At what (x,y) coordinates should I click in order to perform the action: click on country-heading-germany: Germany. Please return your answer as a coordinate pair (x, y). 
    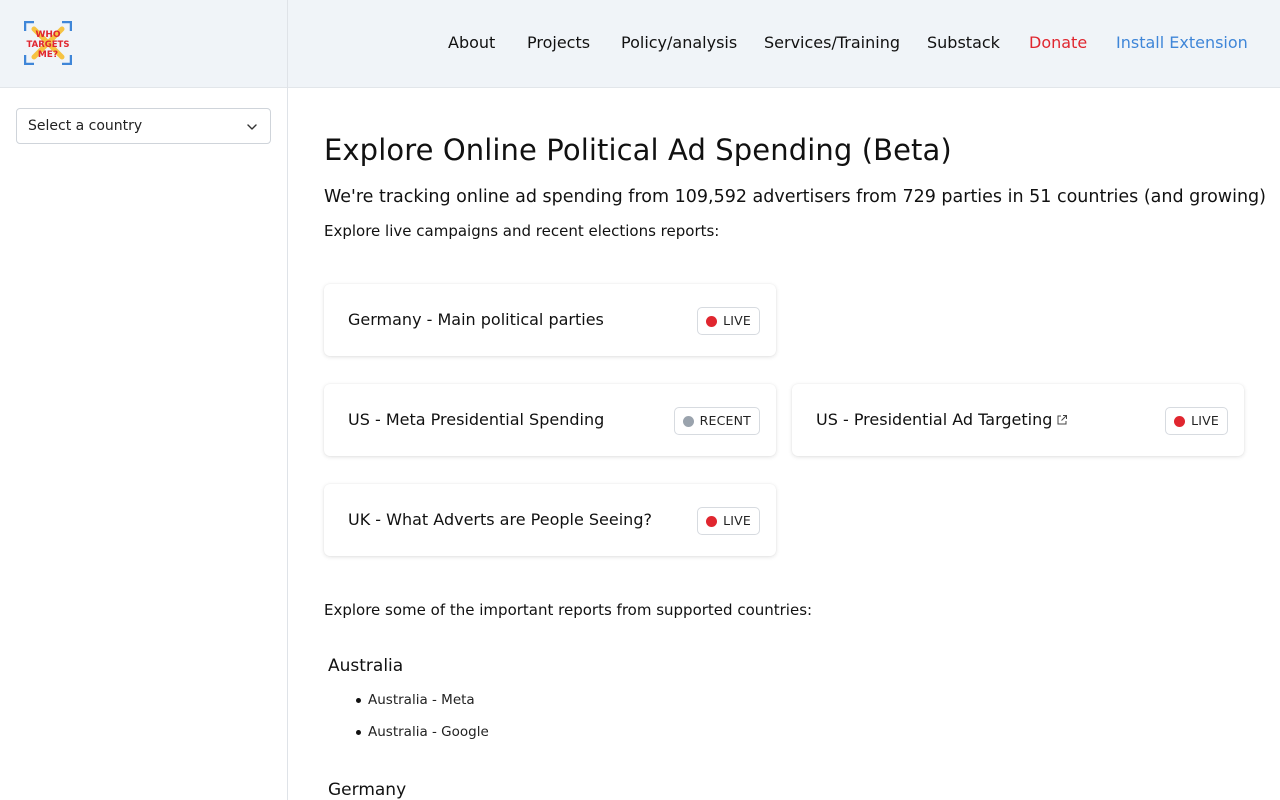
    Looking at the image, I should click on (367, 790).